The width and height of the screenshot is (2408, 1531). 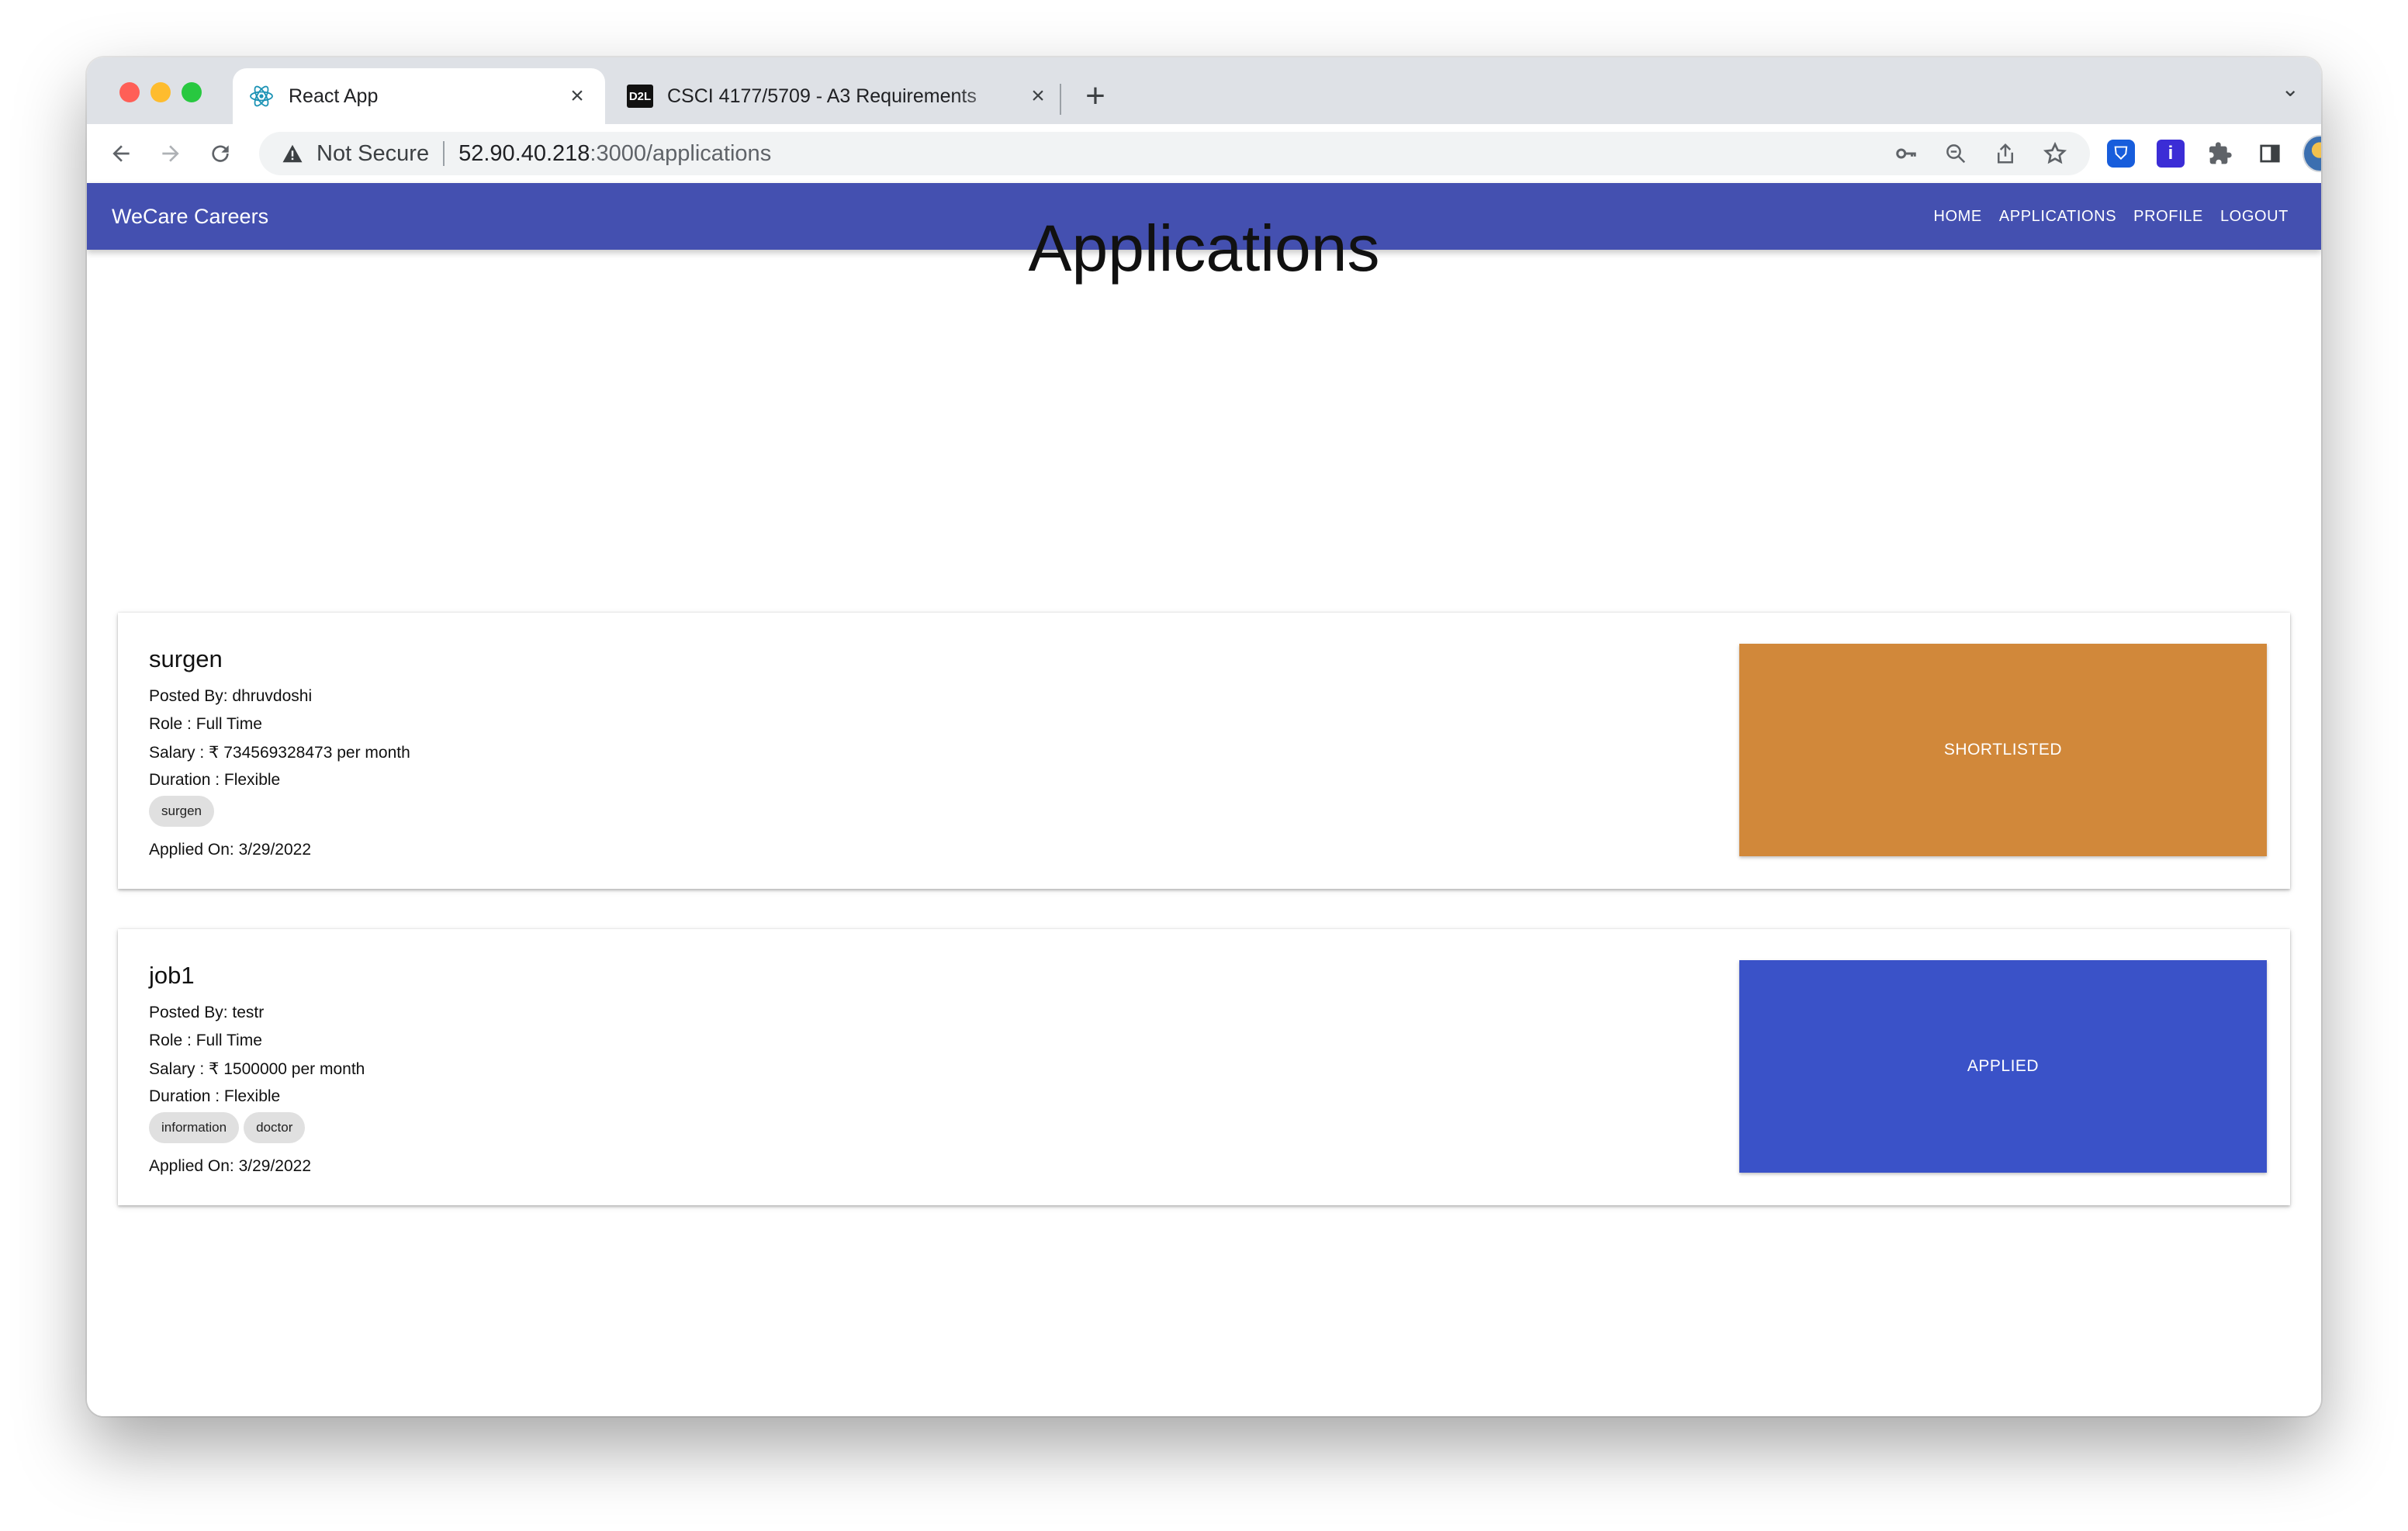 I want to click on side-panel-icon, so click(x=2270, y=154).